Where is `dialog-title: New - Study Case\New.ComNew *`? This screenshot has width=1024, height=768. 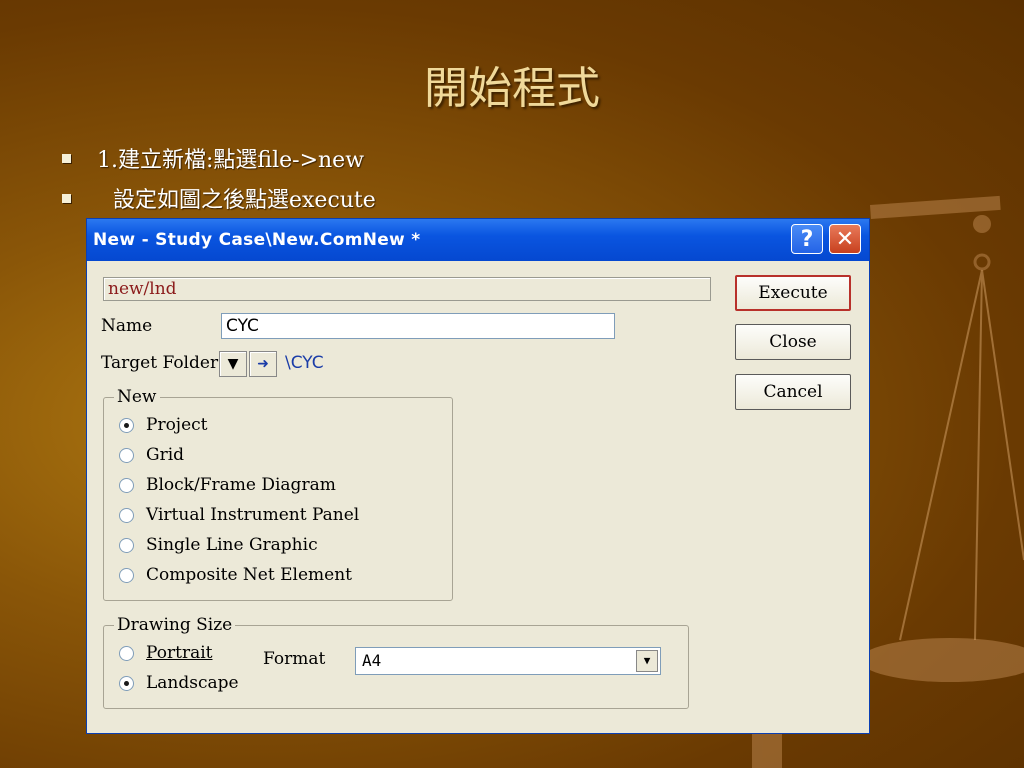 dialog-title: New - Study Case\New.ComNew * is located at coordinates (257, 240).